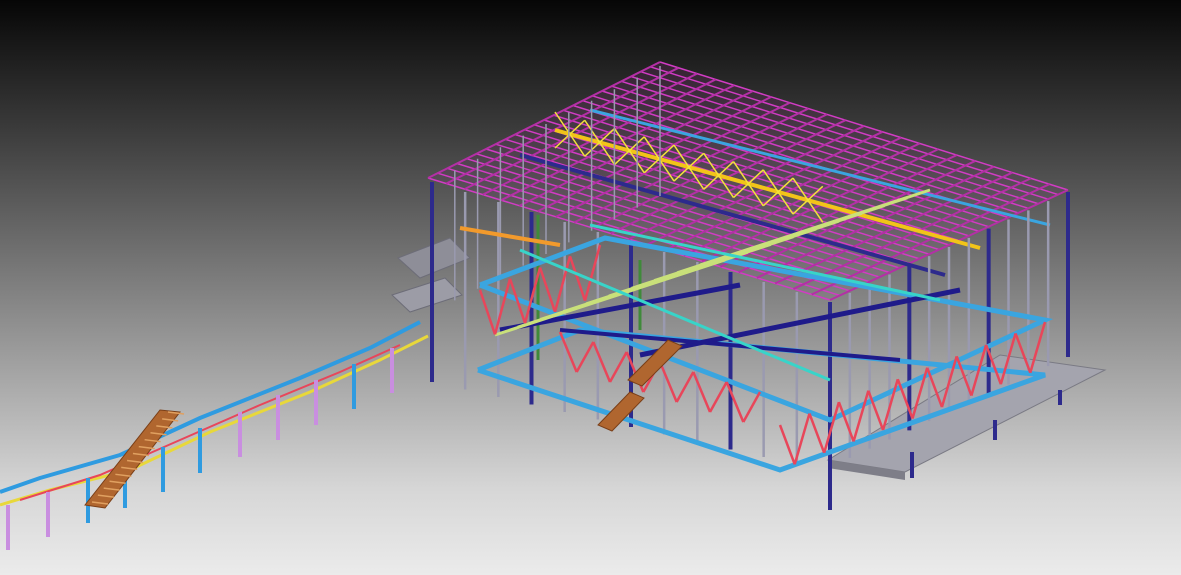  What do you see at coordinates (427, 295) in the screenshot?
I see `deck-slab-left-lower` at bounding box center [427, 295].